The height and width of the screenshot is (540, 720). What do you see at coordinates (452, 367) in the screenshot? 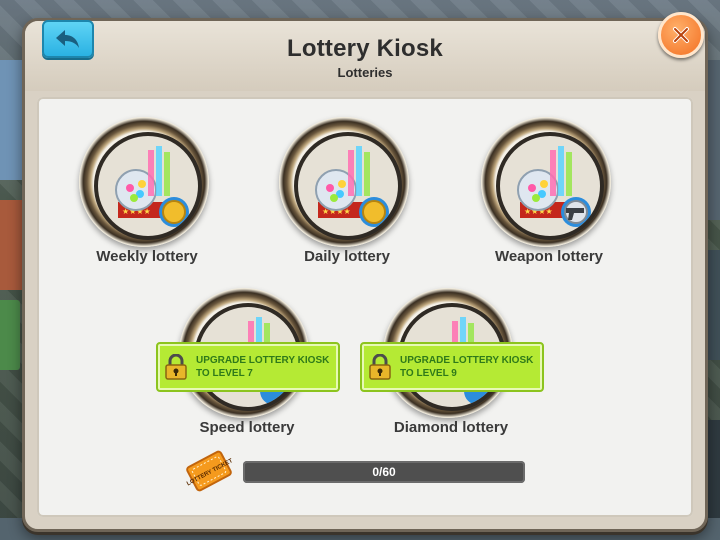
I see `lock-banner-diamond: UPGRADE LOTTERY KIOSK TO LEVEL 9` at bounding box center [452, 367].